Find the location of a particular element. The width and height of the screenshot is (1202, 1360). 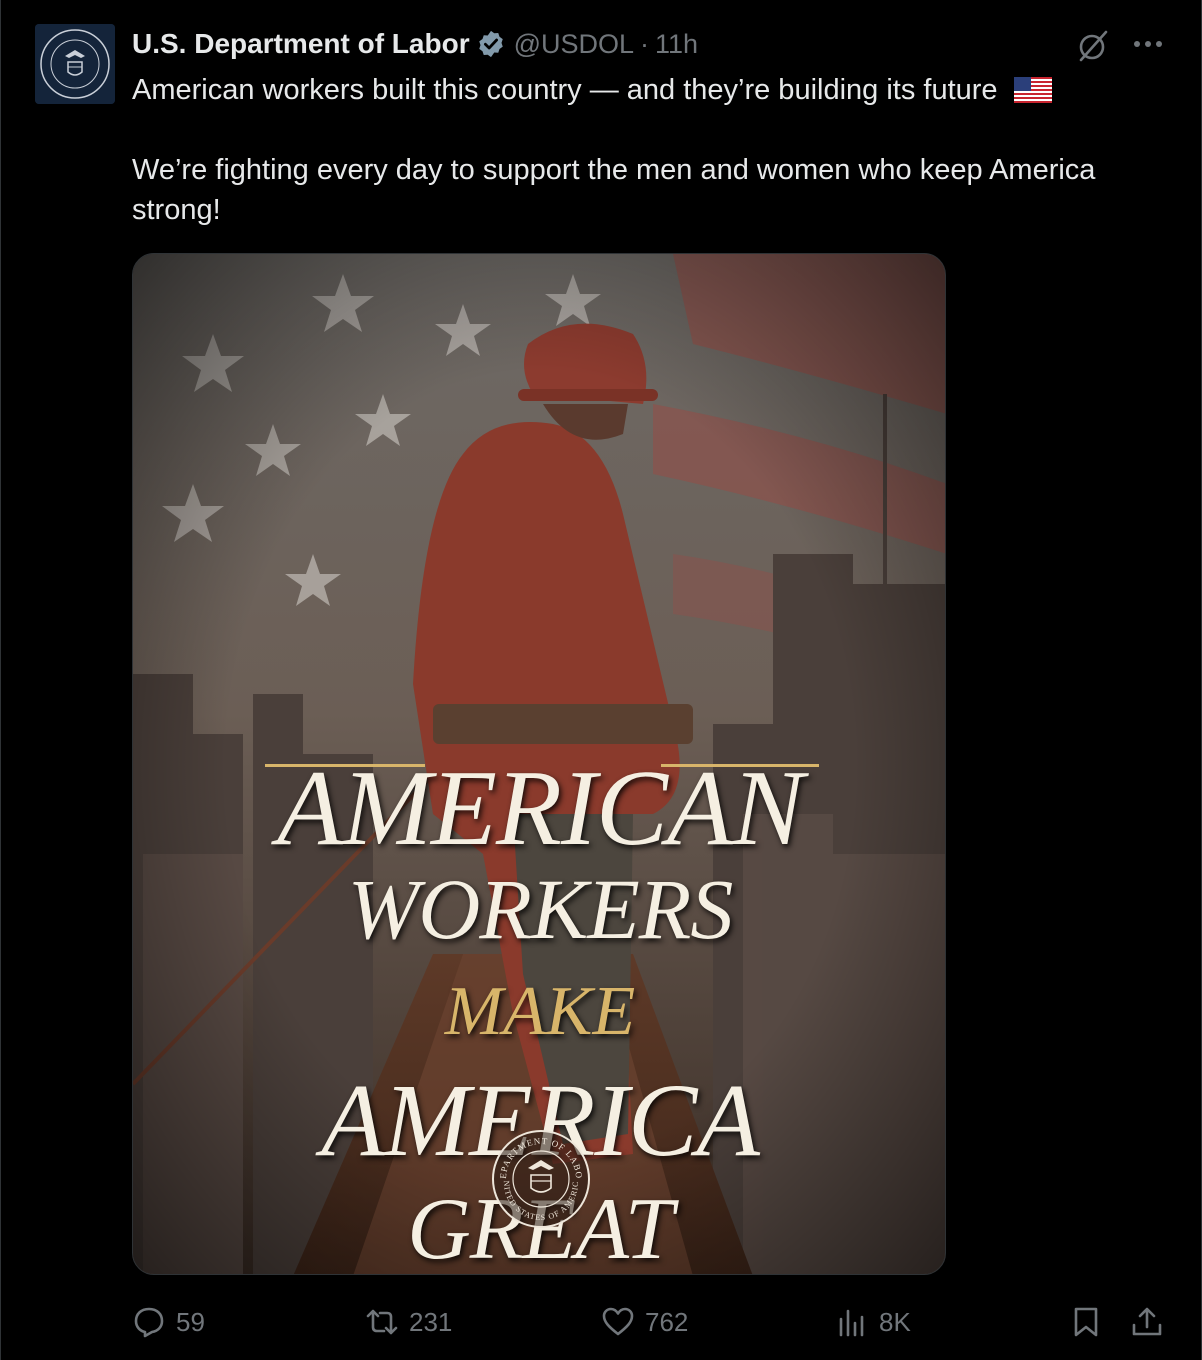

author-name: U.S. Department of Labor is located at coordinates (301, 44).